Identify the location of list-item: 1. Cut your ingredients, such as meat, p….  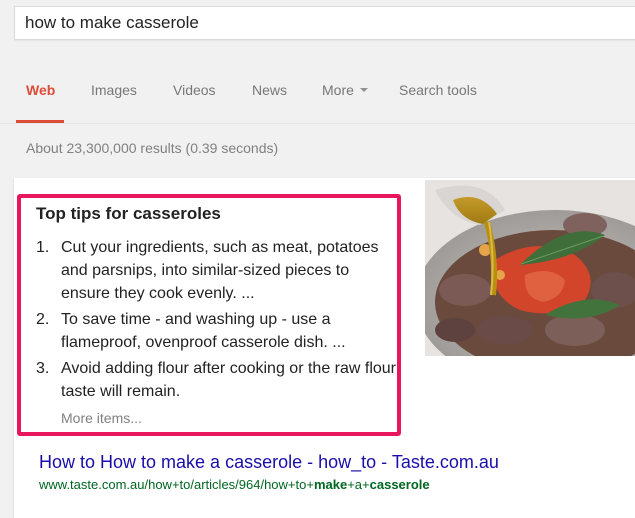
(215, 270).